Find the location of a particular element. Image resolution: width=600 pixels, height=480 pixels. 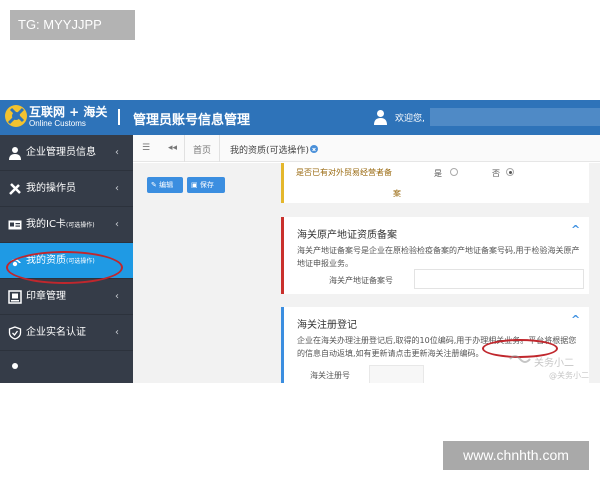

radio-yes-label: 是 is located at coordinates (438, 173).